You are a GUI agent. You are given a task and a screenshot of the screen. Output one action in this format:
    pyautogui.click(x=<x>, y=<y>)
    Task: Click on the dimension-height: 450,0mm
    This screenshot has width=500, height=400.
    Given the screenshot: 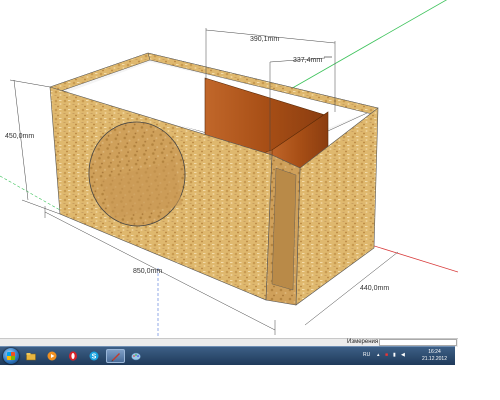 What is the action you would take?
    pyautogui.click(x=20, y=136)
    